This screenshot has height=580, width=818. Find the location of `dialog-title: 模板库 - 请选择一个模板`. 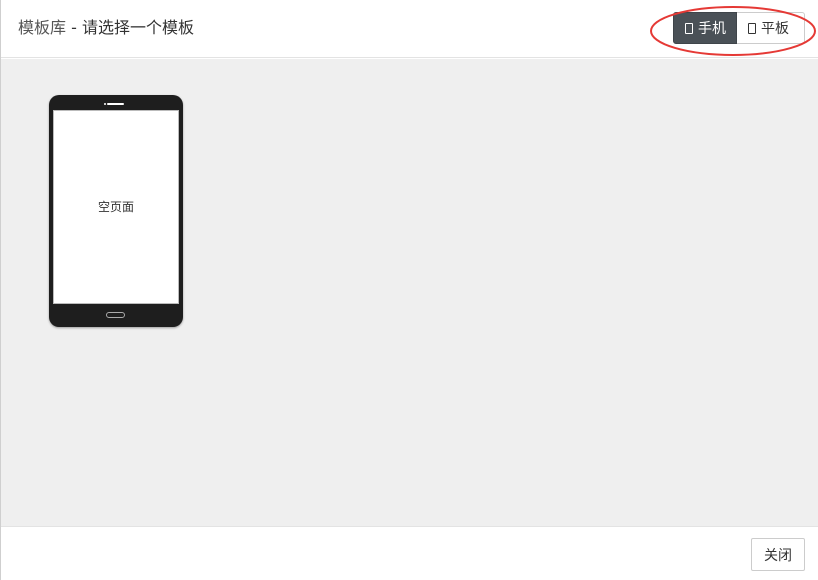

dialog-title: 模板库 - 请选择一个模板 is located at coordinates (106, 28).